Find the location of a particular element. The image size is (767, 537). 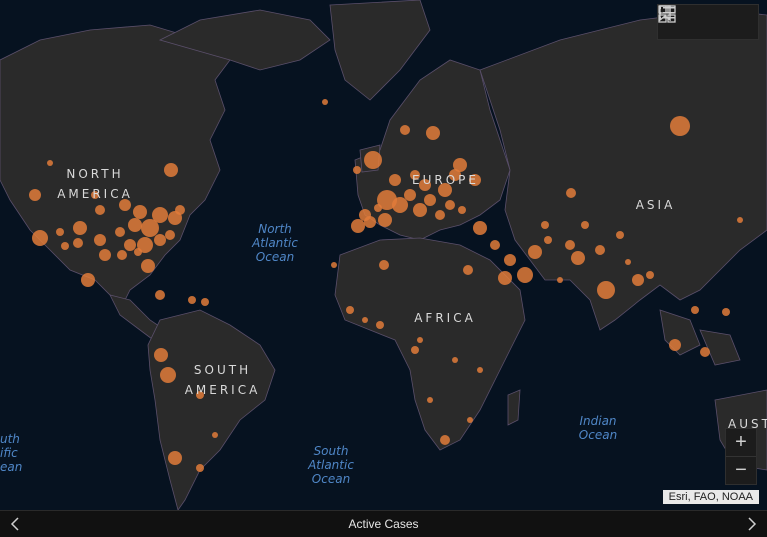

ocean-label-north-atlantic: North Atlantic Ocean is located at coordinates (275, 243).